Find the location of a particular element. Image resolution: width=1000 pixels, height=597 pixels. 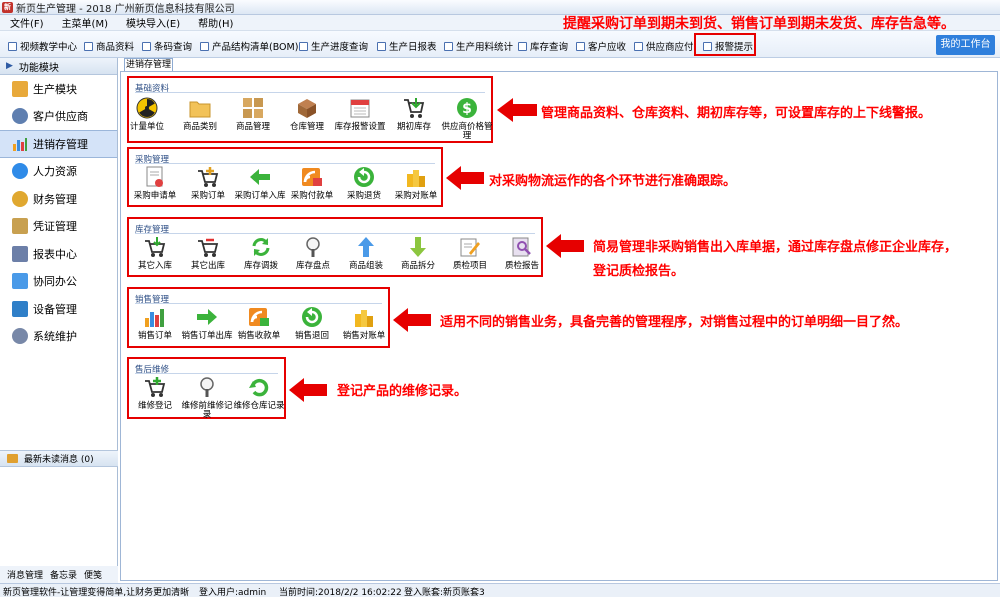

warehouse-box-icon is located at coordinates (307, 108).